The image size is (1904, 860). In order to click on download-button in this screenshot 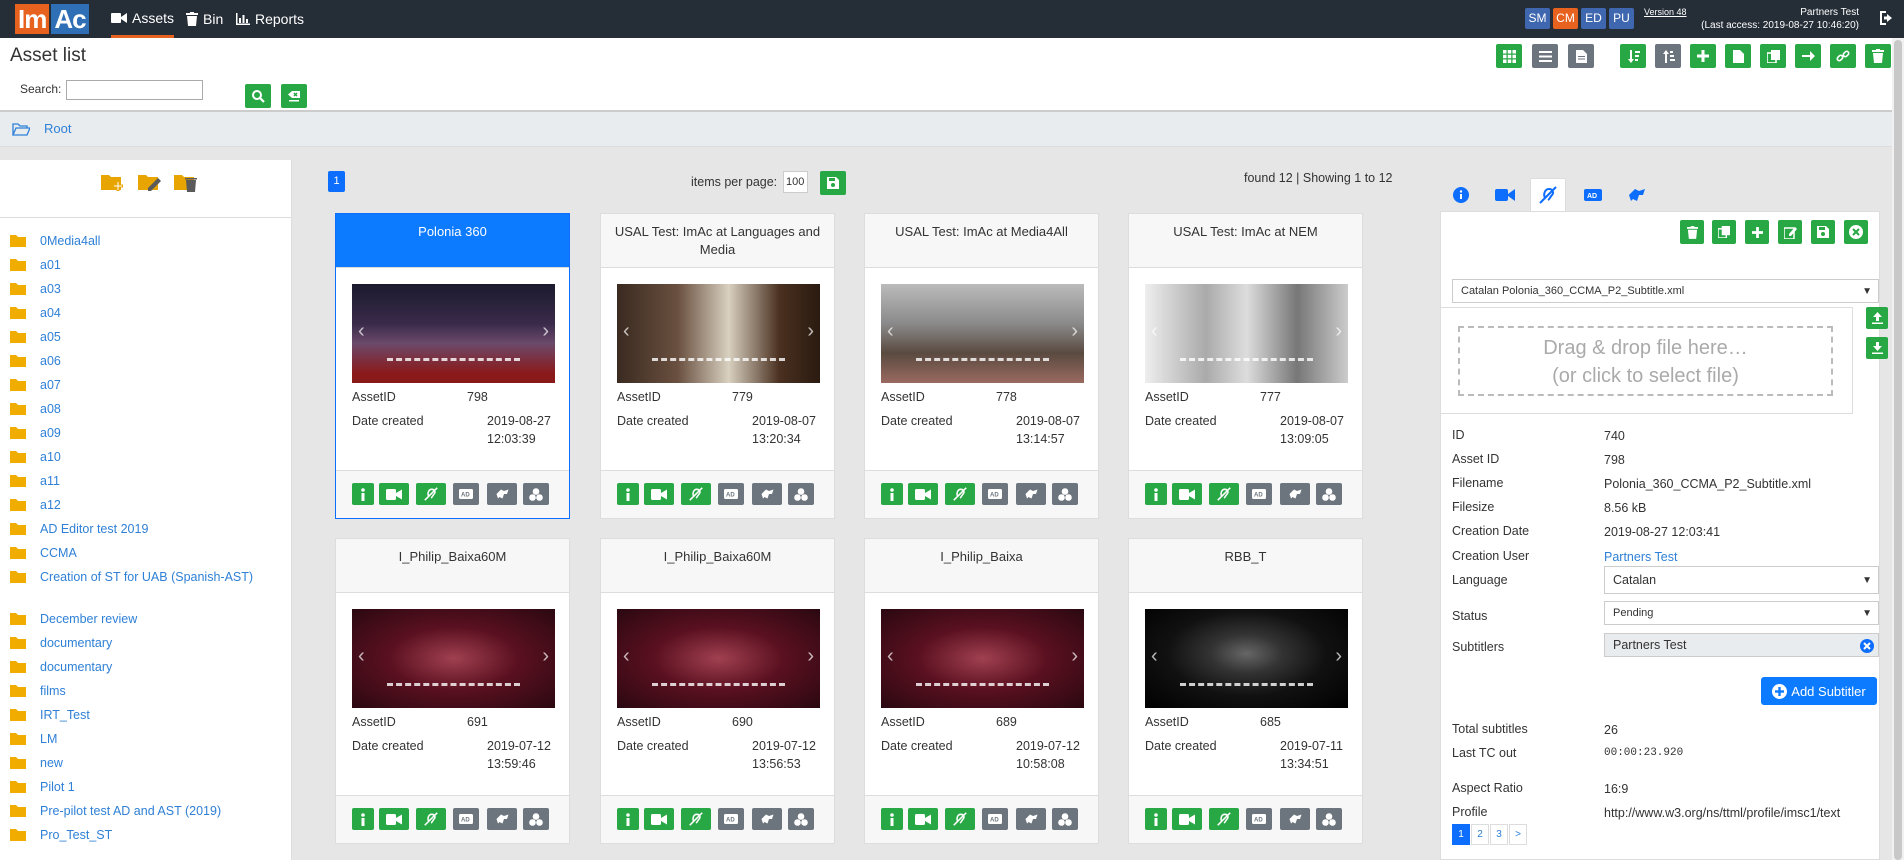, I will do `click(1877, 348)`.